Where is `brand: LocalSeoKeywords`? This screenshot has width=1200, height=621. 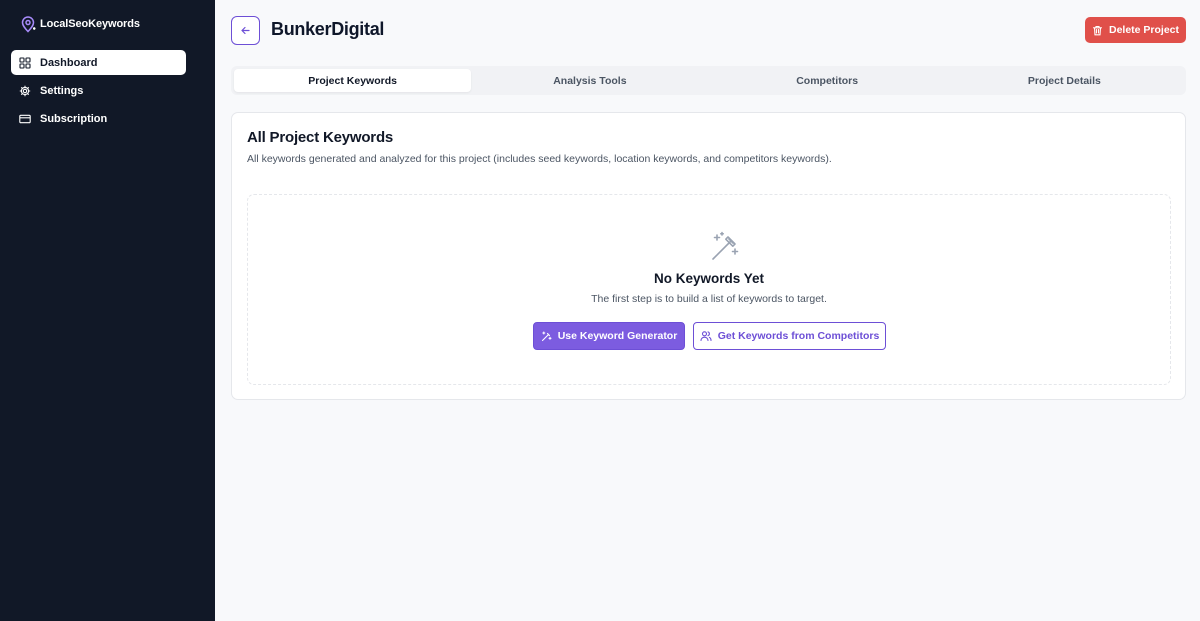
brand: LocalSeoKeywords is located at coordinates (80, 24).